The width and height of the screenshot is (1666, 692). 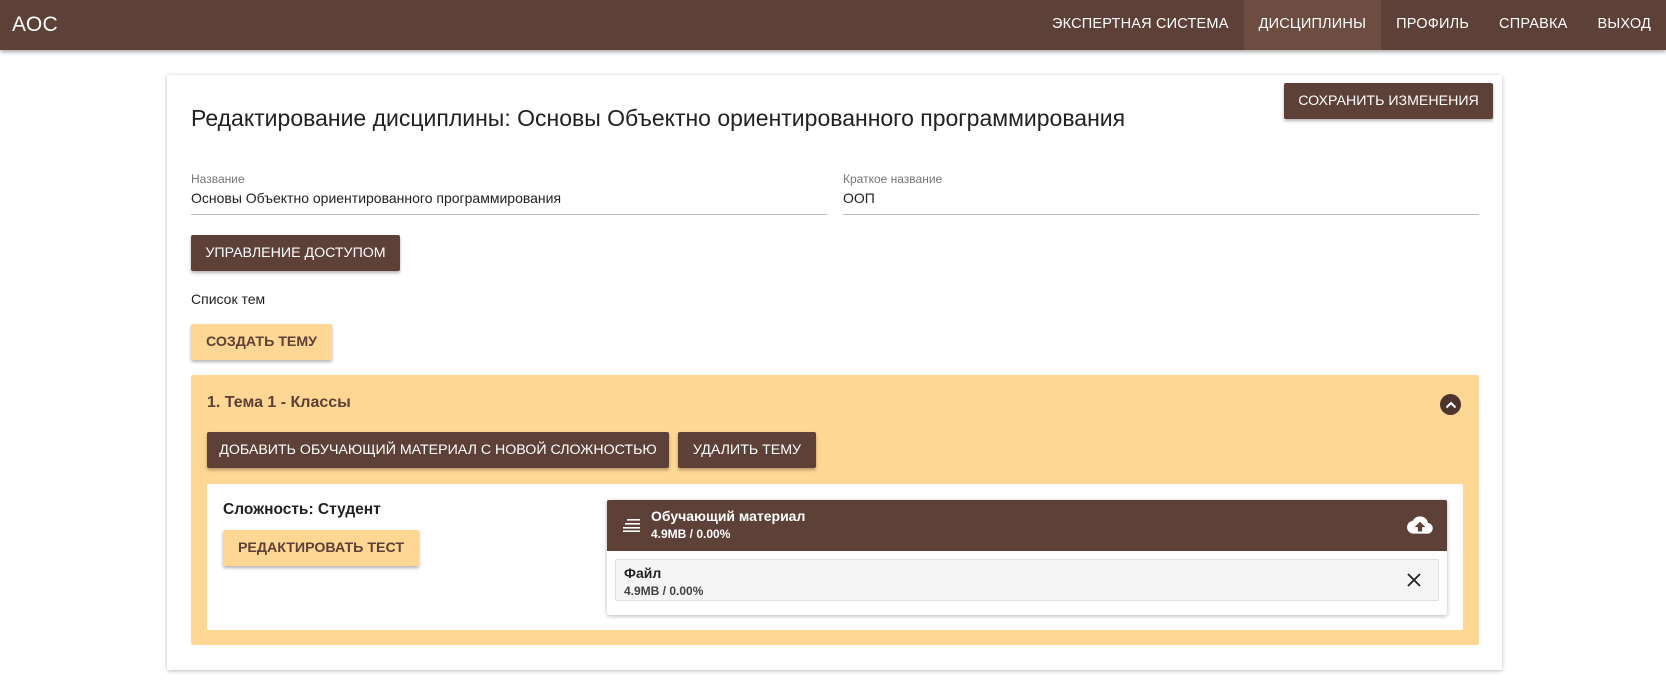 I want to click on nav-item-logout: ВЫХОД, so click(x=1624, y=25).